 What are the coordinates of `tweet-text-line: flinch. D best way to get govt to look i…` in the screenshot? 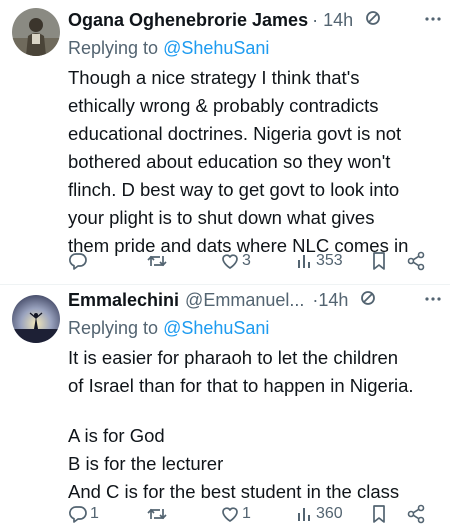 It's located at (234, 189).